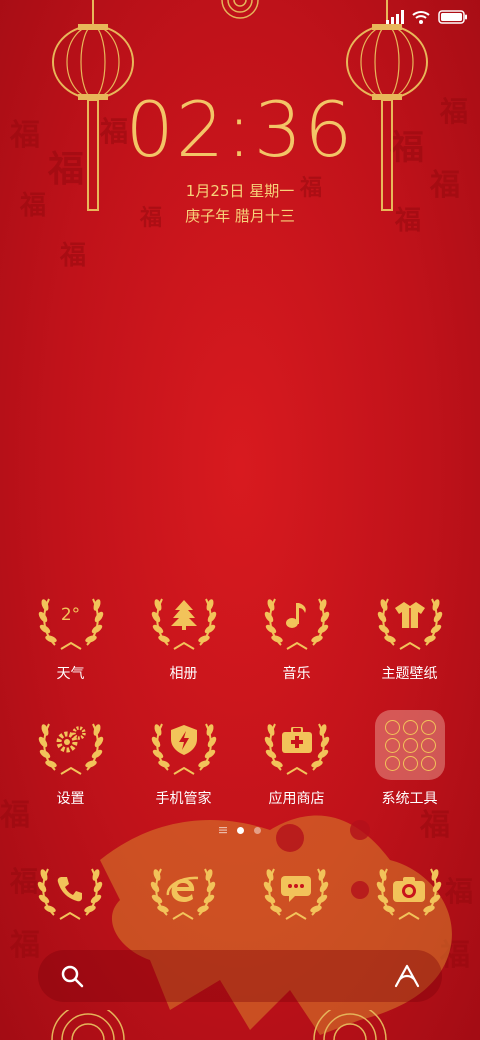 This screenshot has width=480, height=1040. I want to click on gallery-icon, so click(184, 621).